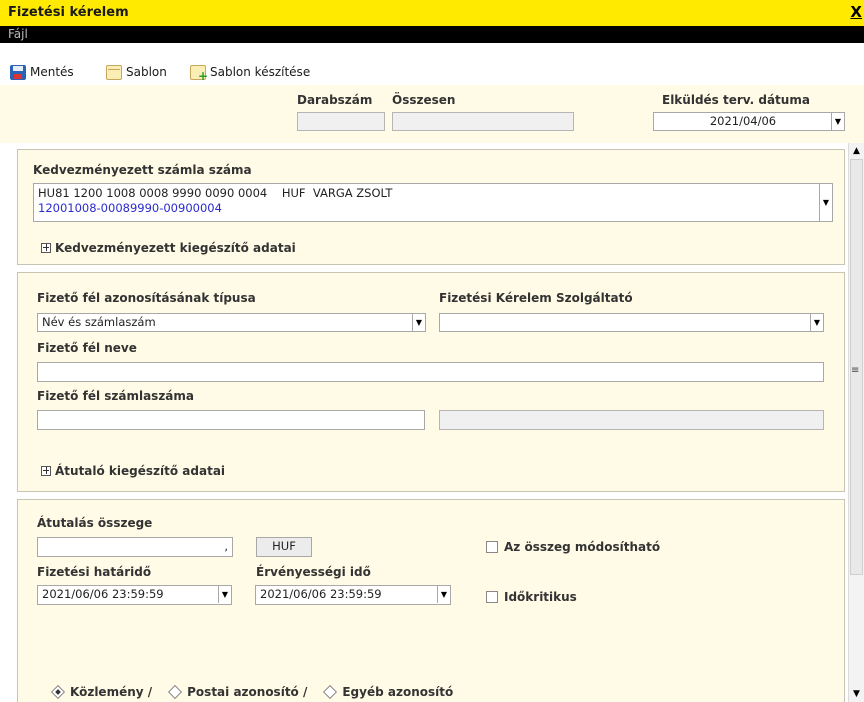  I want to click on payer-extra-toggle: Átutaló kiegészítő adatai, so click(133, 471).